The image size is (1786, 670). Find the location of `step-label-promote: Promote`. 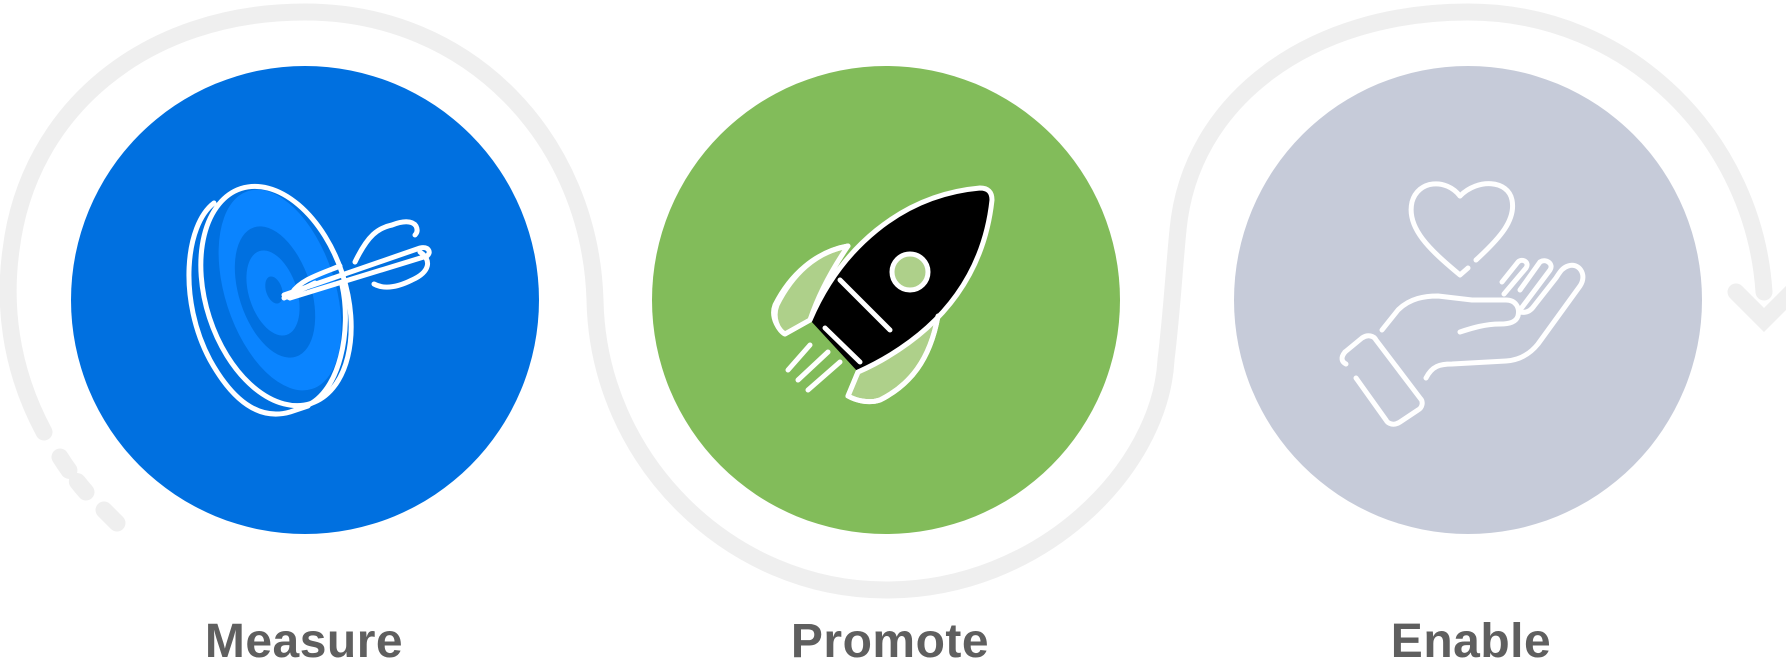

step-label-promote: Promote is located at coordinates (890, 641).